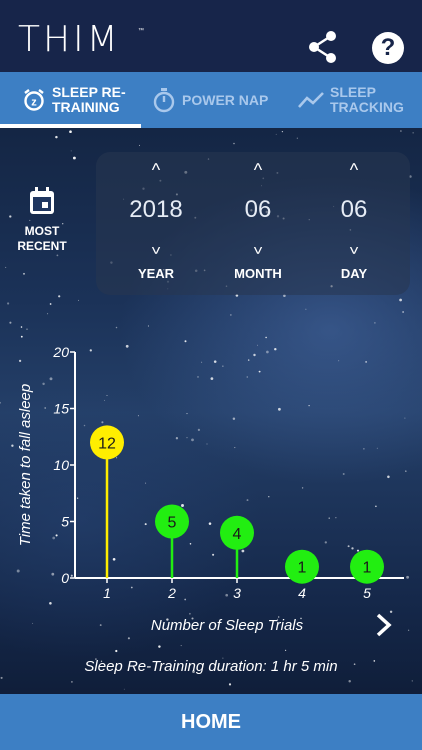 The image size is (422, 750). Describe the element at coordinates (107, 593) in the screenshot. I see `x-tick-label: 1` at that location.